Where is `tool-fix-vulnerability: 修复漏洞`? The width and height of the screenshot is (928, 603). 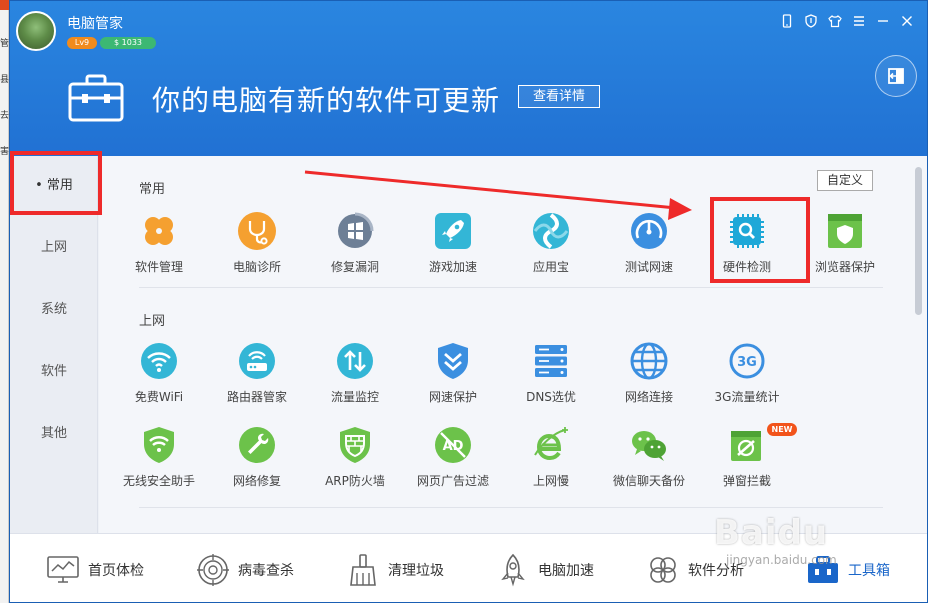
tool-fix-vulnerability: 修复漏洞 is located at coordinates (355, 246).